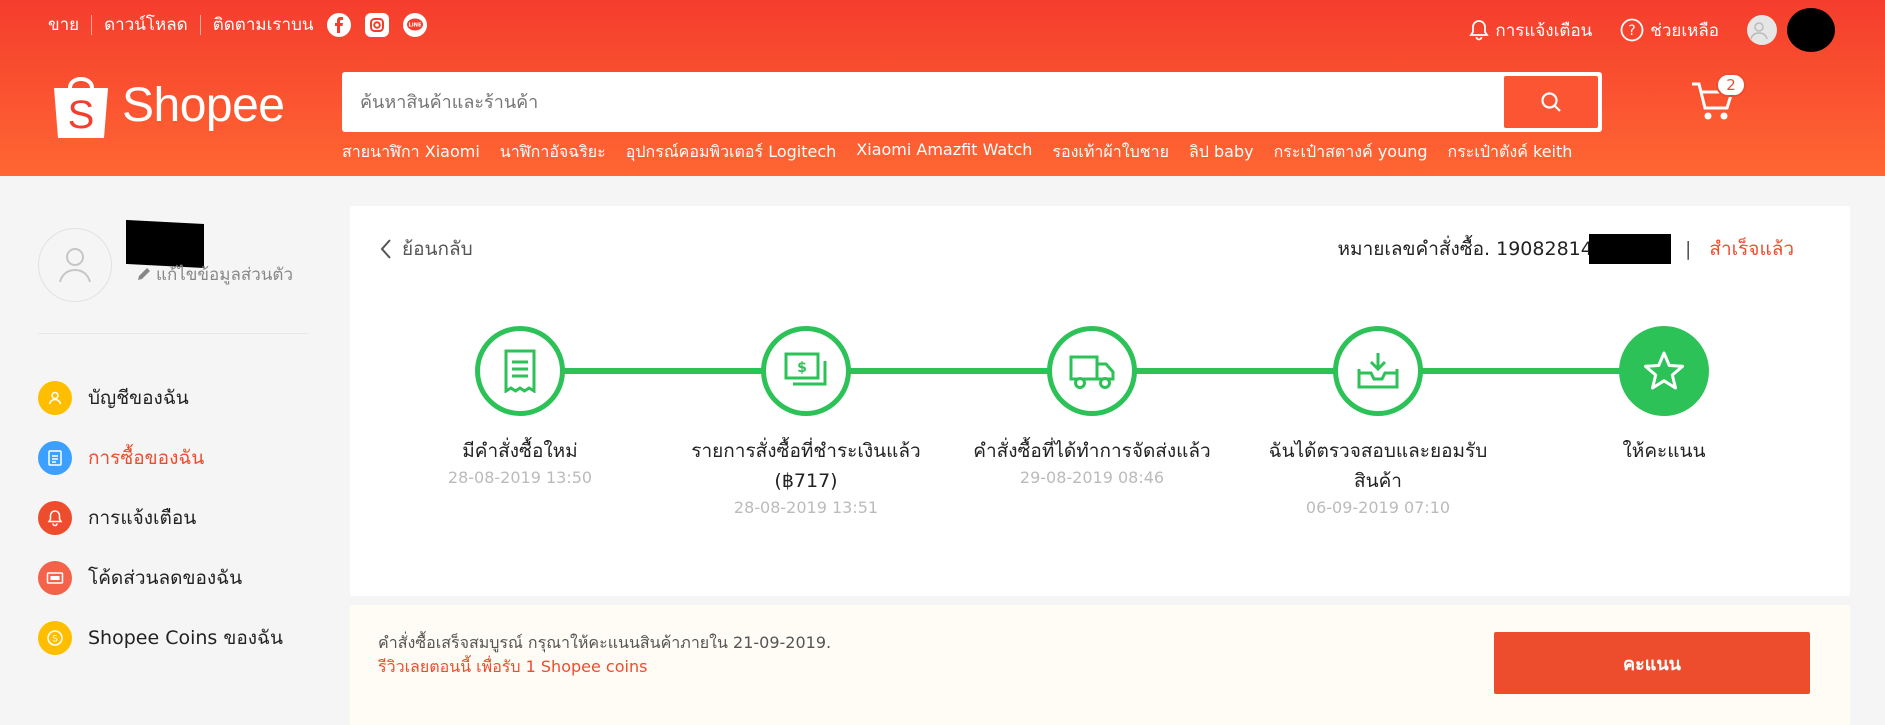 This screenshot has width=1885, height=725. Describe the element at coordinates (1378, 466) in the screenshot. I see `step-label: ฉันได้ตรวจสอบและยอมรับสินค้า` at that location.